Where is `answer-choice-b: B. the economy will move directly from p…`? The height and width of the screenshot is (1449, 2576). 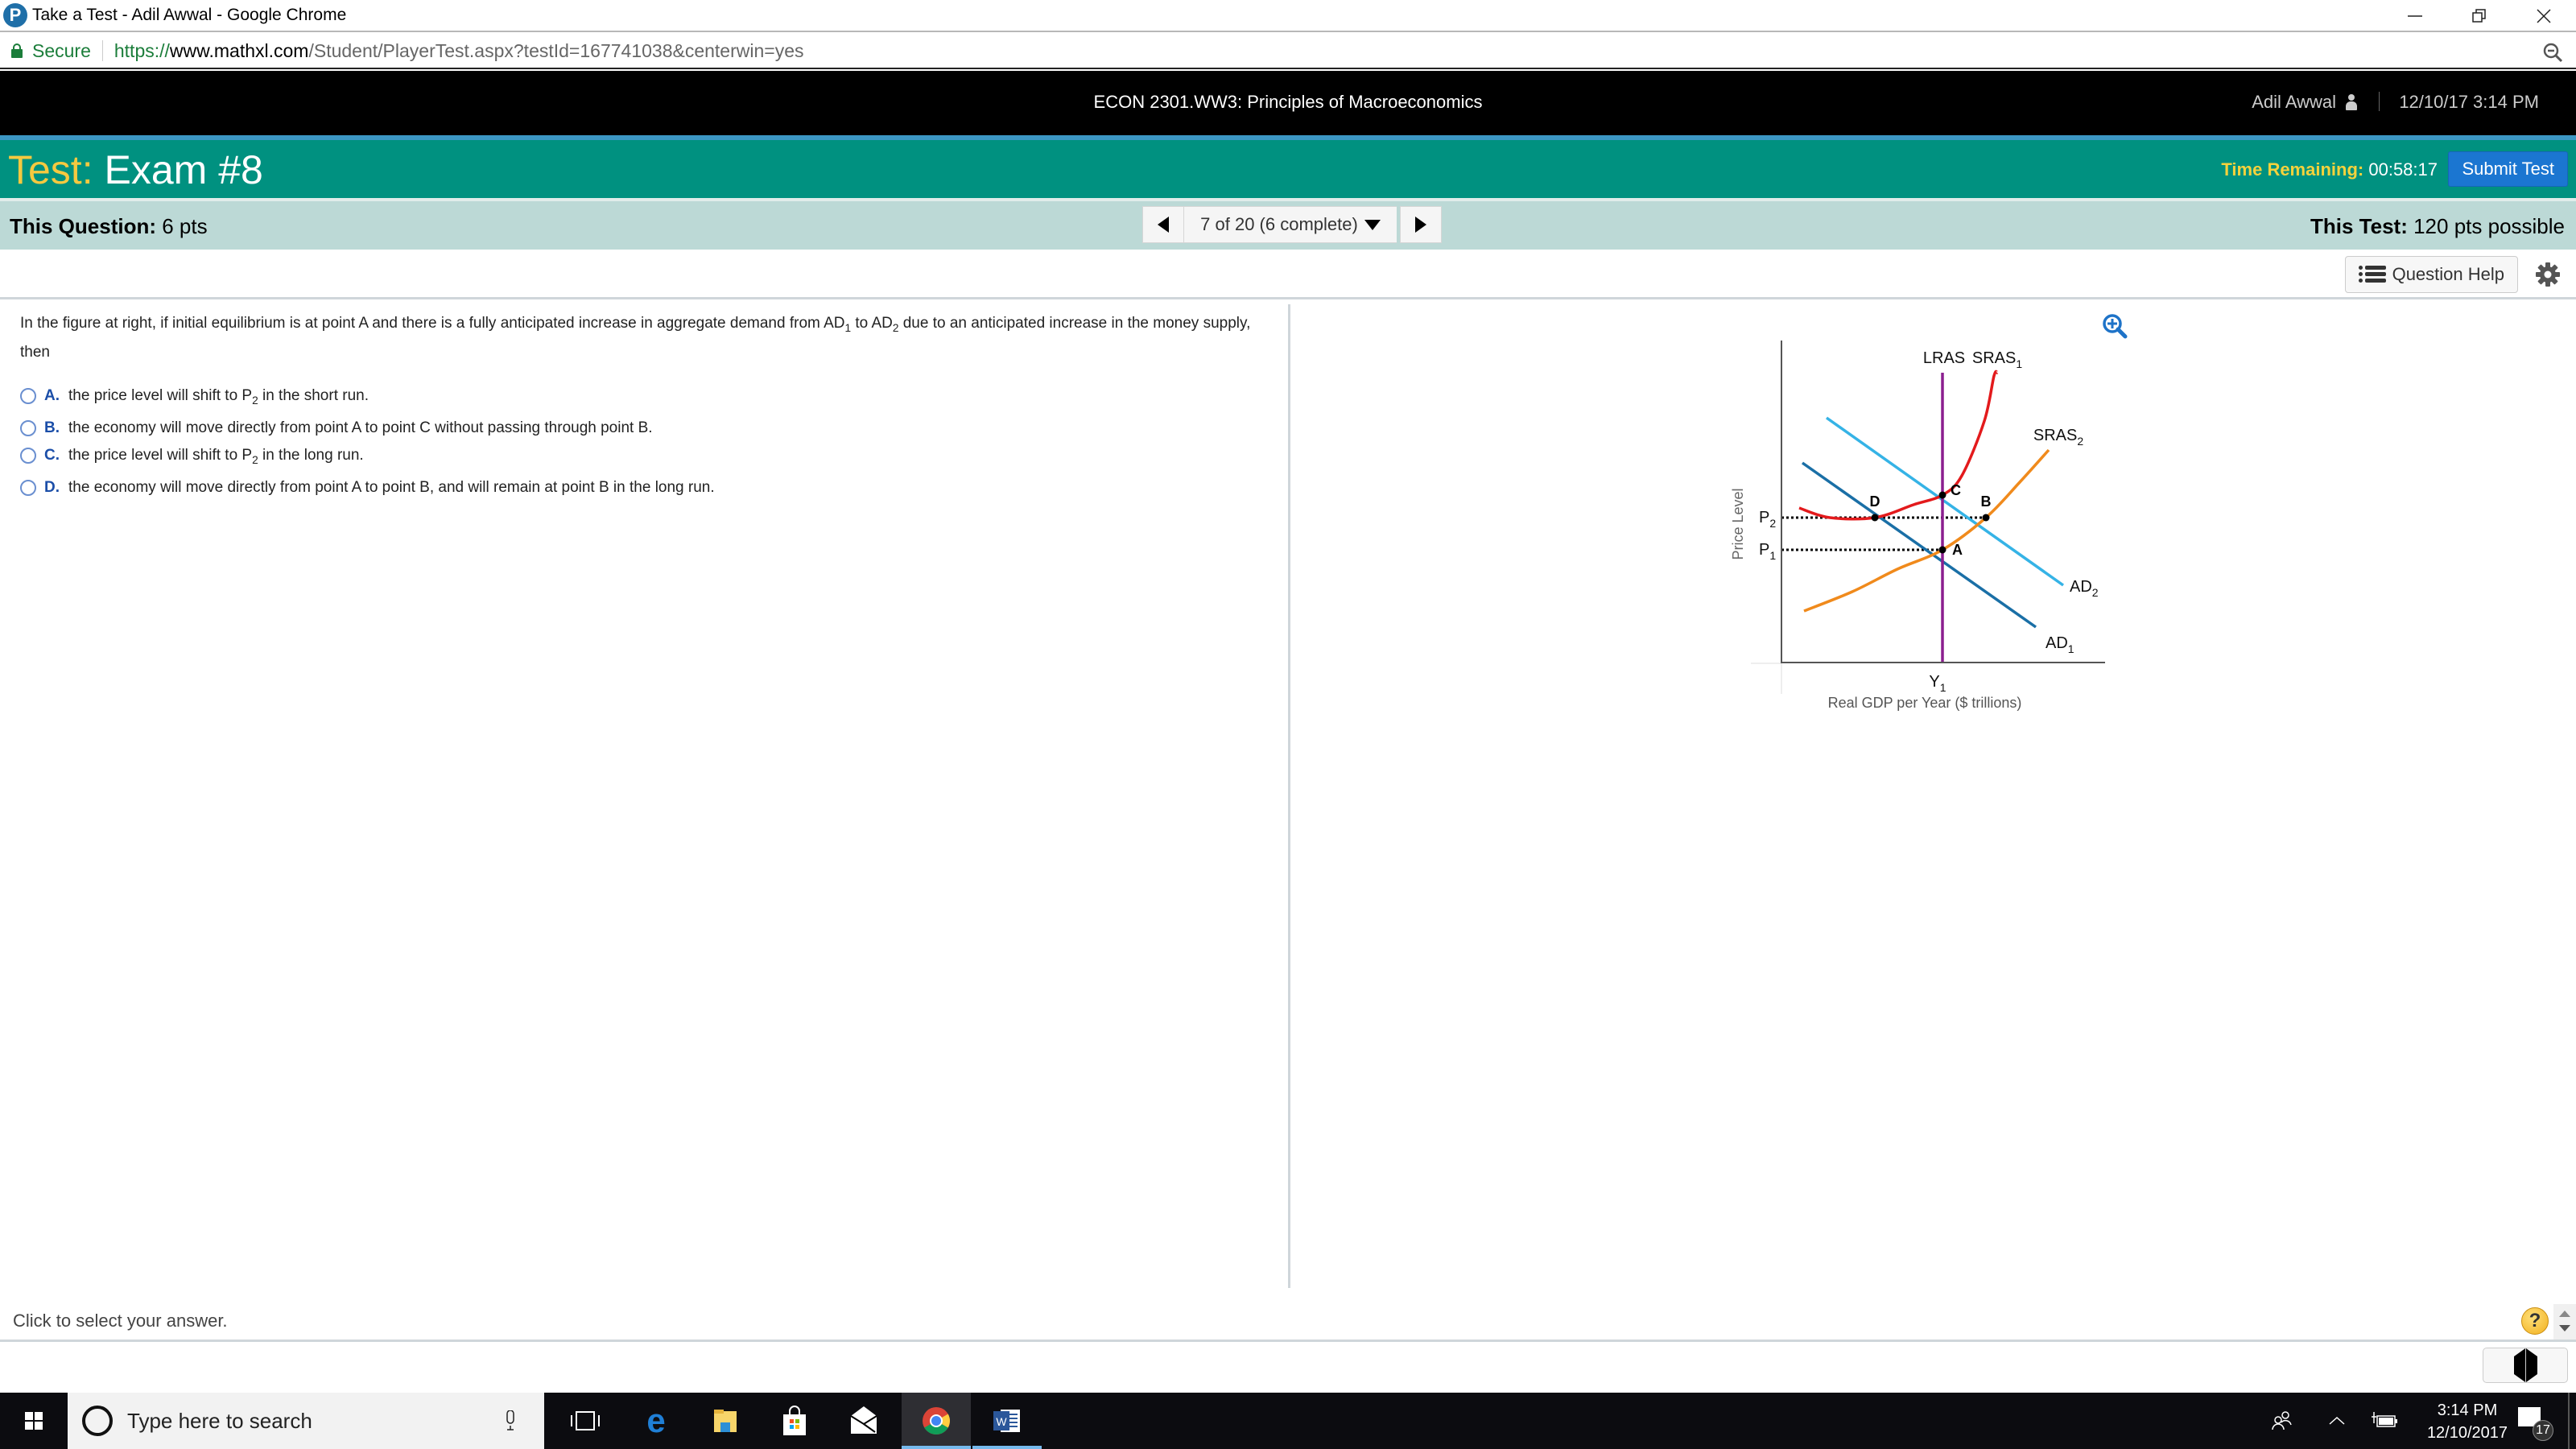
answer-choice-b: B. the economy will move directly from p… is located at coordinates (367, 428).